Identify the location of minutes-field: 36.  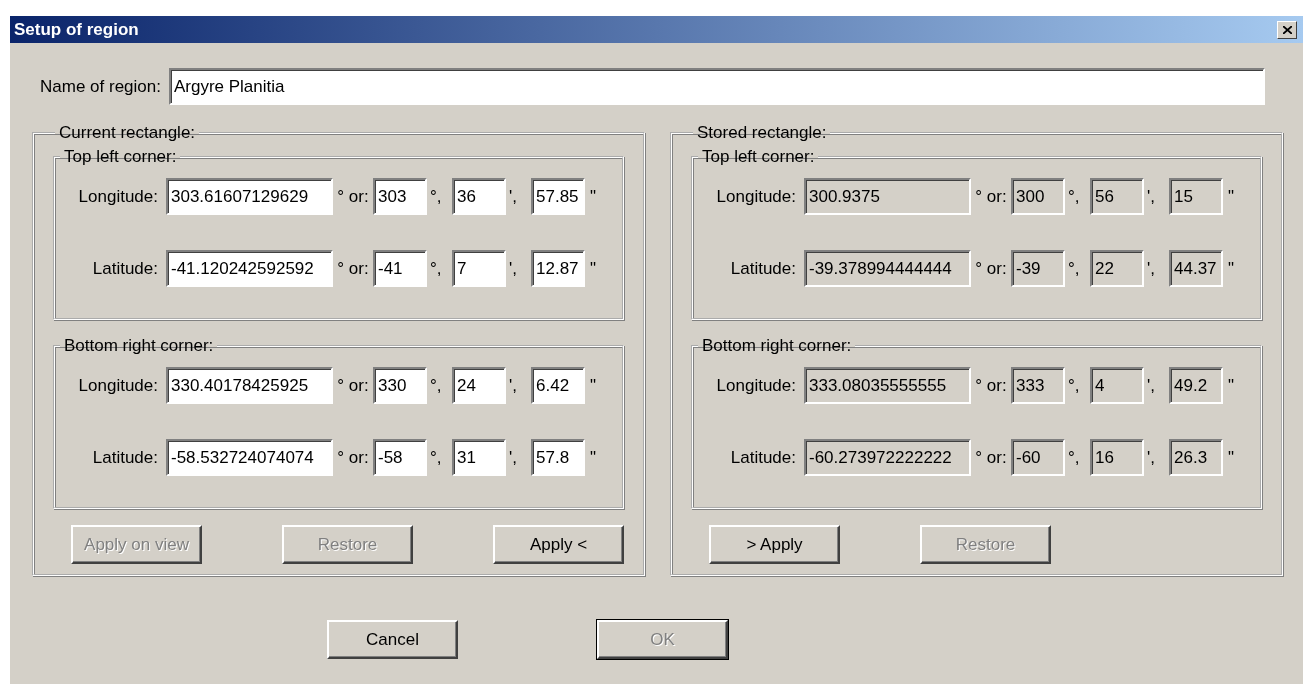
(479, 196).